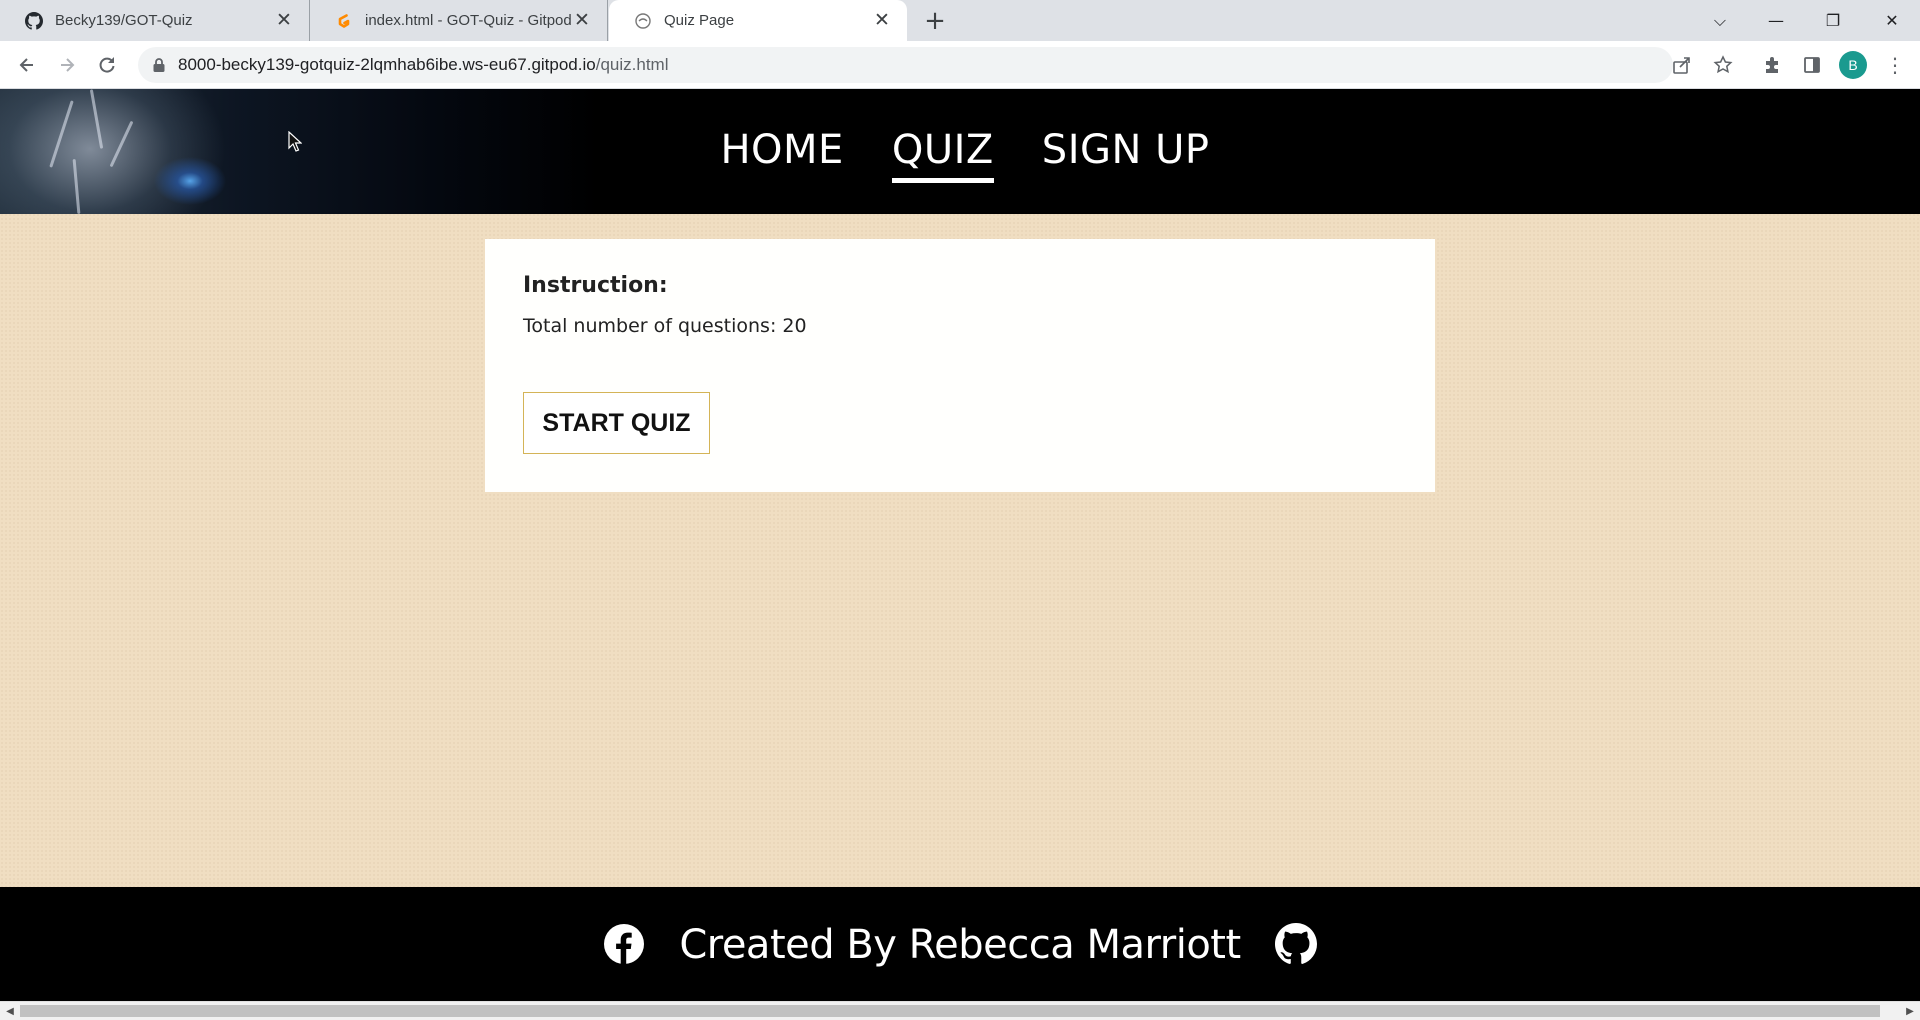 This screenshot has width=1920, height=1020. Describe the element at coordinates (1895, 65) in the screenshot. I see `browser-menu-icon: ⋮` at that location.